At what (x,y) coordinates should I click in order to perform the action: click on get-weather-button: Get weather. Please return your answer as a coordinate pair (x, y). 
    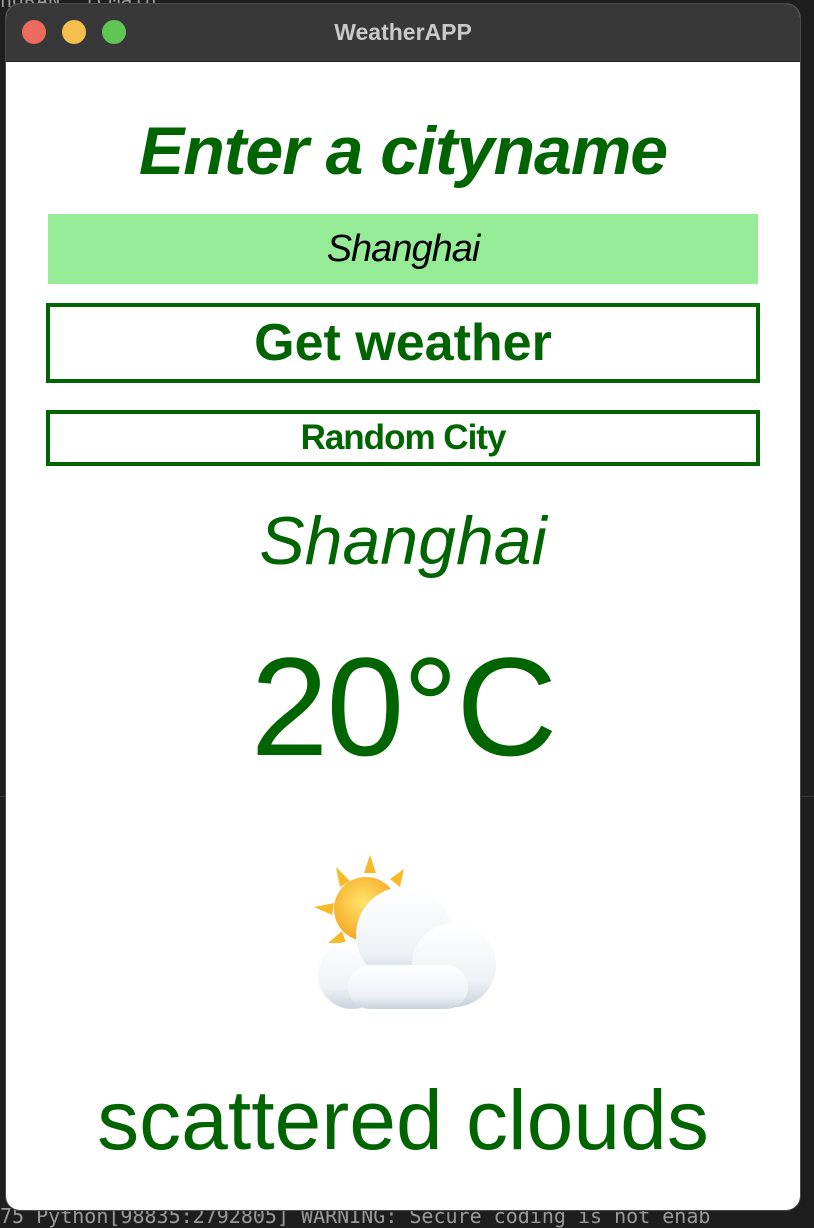
    Looking at the image, I should click on (403, 343).